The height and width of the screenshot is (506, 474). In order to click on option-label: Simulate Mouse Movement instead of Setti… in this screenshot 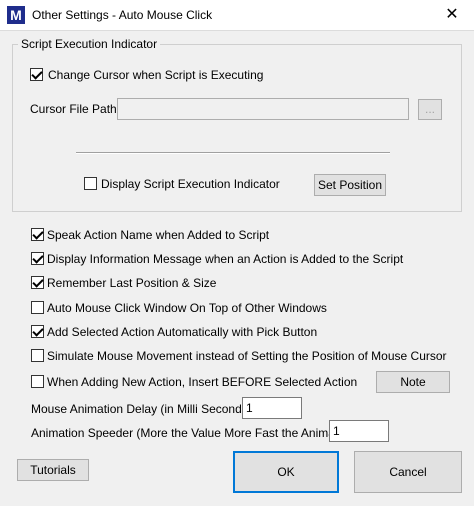, I will do `click(247, 356)`.